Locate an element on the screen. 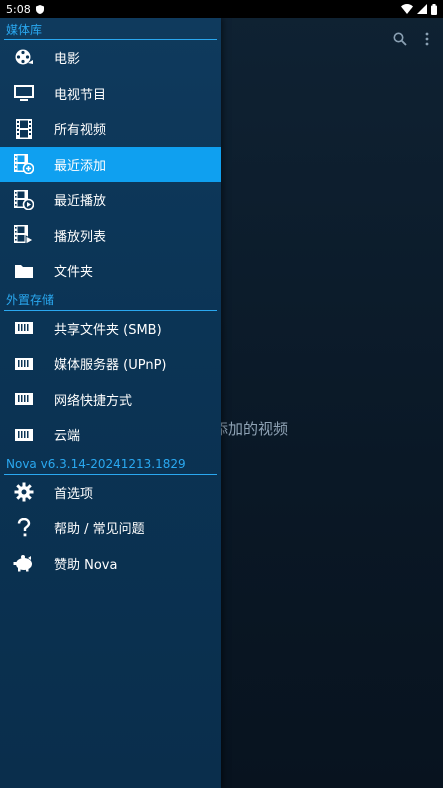 The image size is (443, 788). nav-item-label: 所有视频 is located at coordinates (80, 131).